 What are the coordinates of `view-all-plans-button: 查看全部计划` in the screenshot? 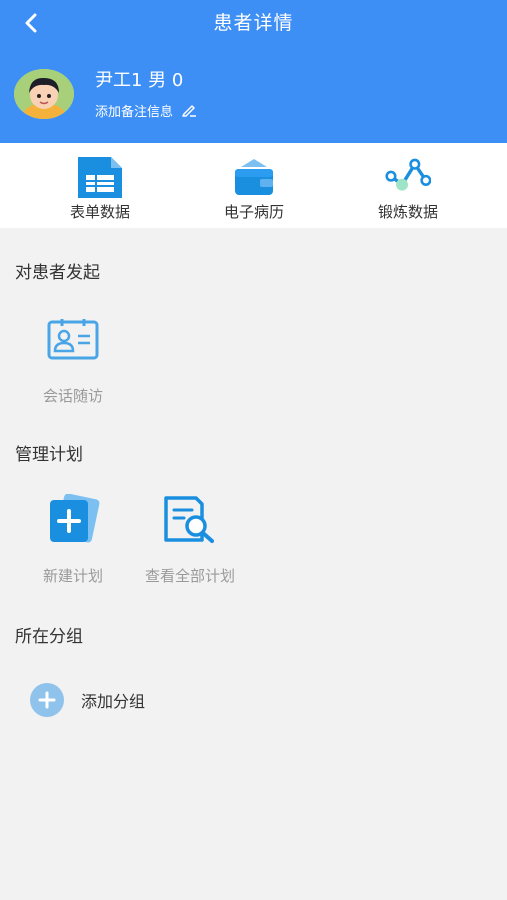 It's located at (190, 543).